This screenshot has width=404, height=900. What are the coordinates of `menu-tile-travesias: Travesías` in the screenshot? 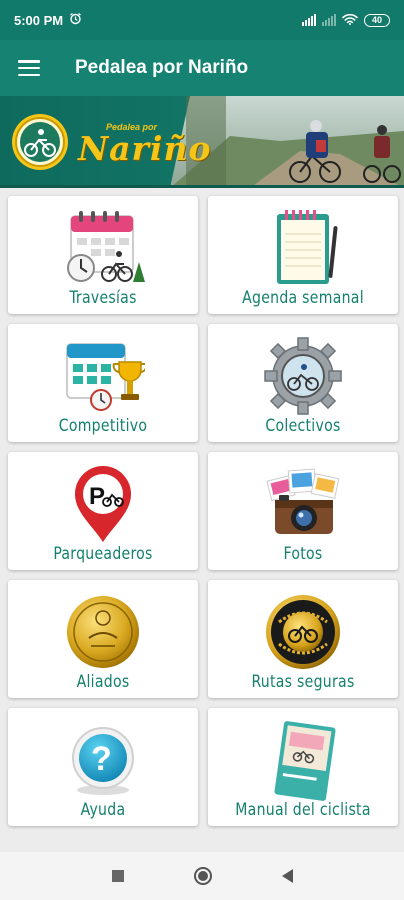 It's located at (103, 255).